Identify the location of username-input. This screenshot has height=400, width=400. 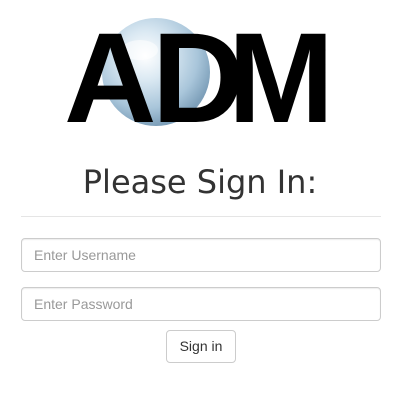
(201, 255).